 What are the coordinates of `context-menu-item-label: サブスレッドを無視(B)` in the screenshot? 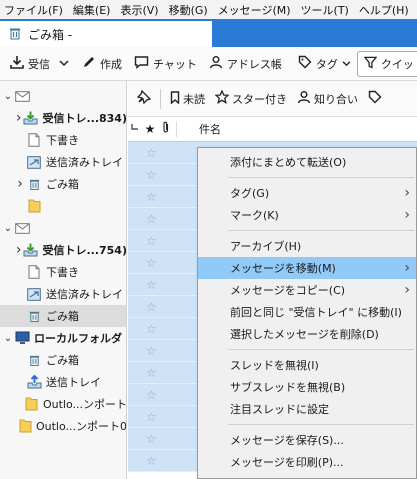 It's located at (288, 387).